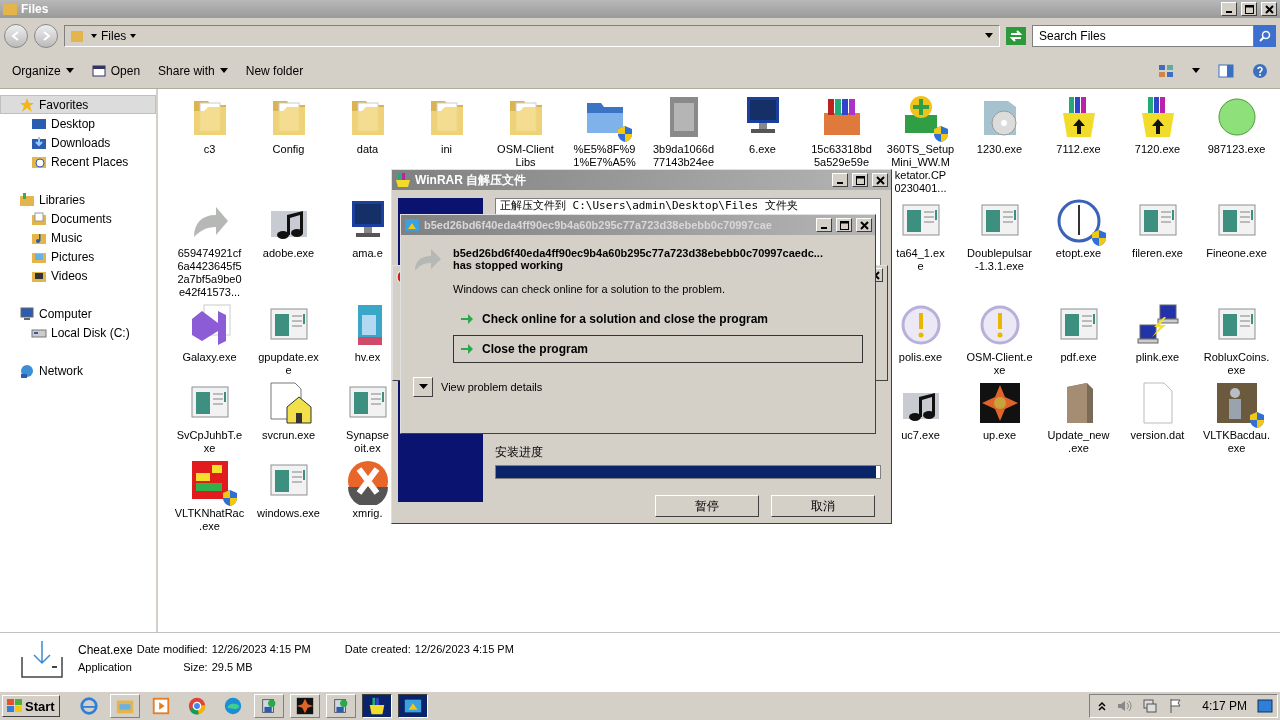  I want to click on message-text: Windows can check online for a solution to the problem., so click(590, 289).